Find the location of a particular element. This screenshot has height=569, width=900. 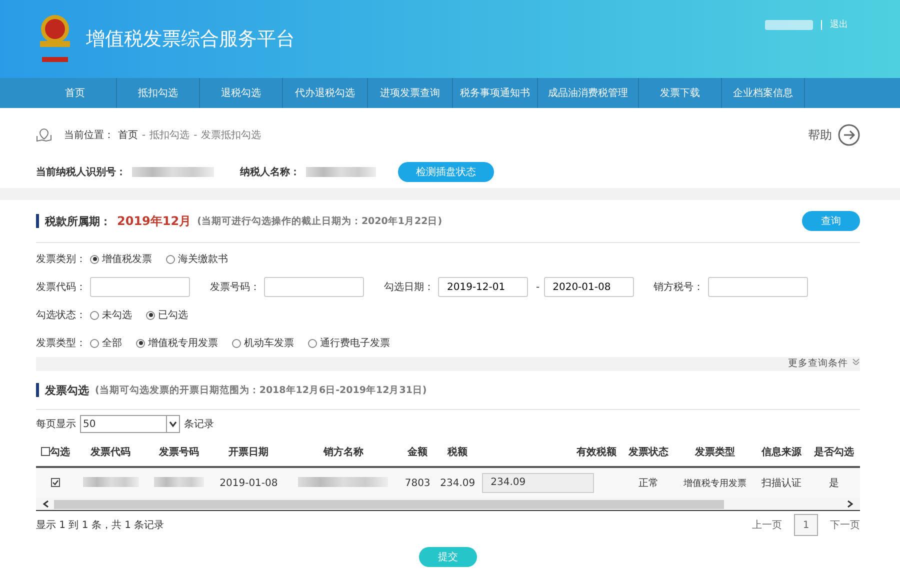

nav-tab: 退税勾选 is located at coordinates (241, 93).